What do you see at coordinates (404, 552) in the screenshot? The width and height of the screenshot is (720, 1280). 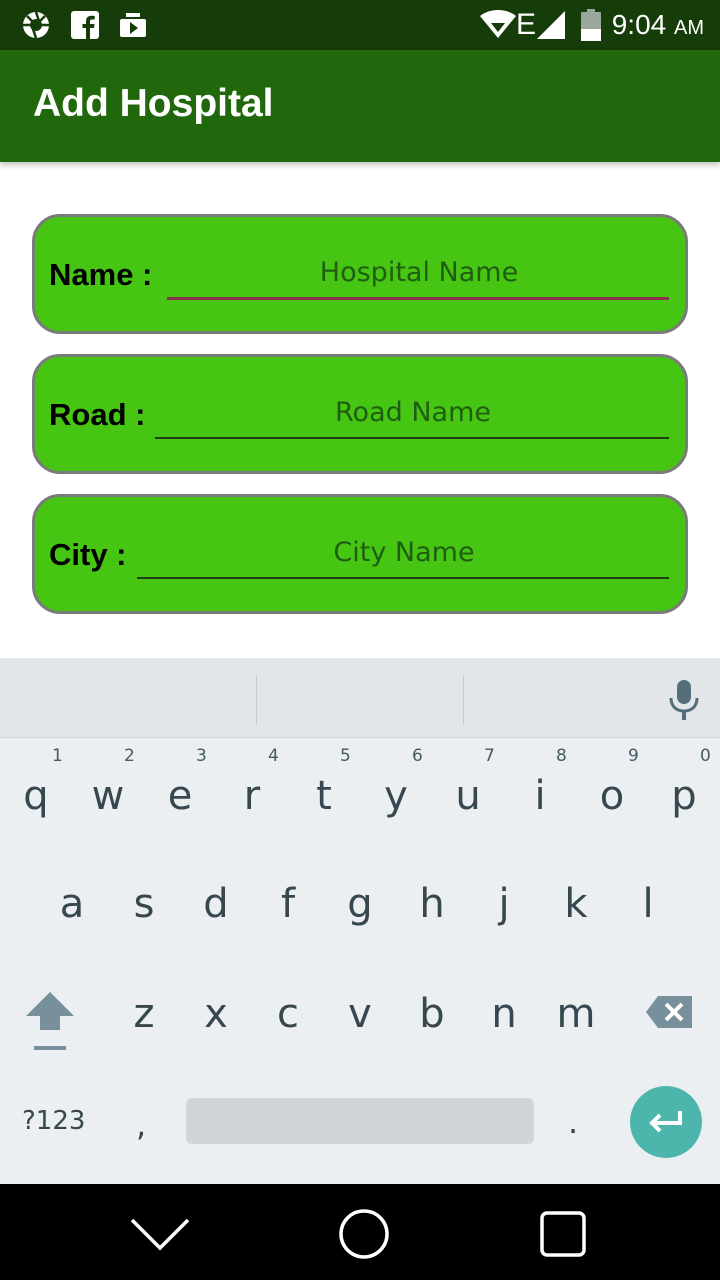 I see `city-name-input` at bounding box center [404, 552].